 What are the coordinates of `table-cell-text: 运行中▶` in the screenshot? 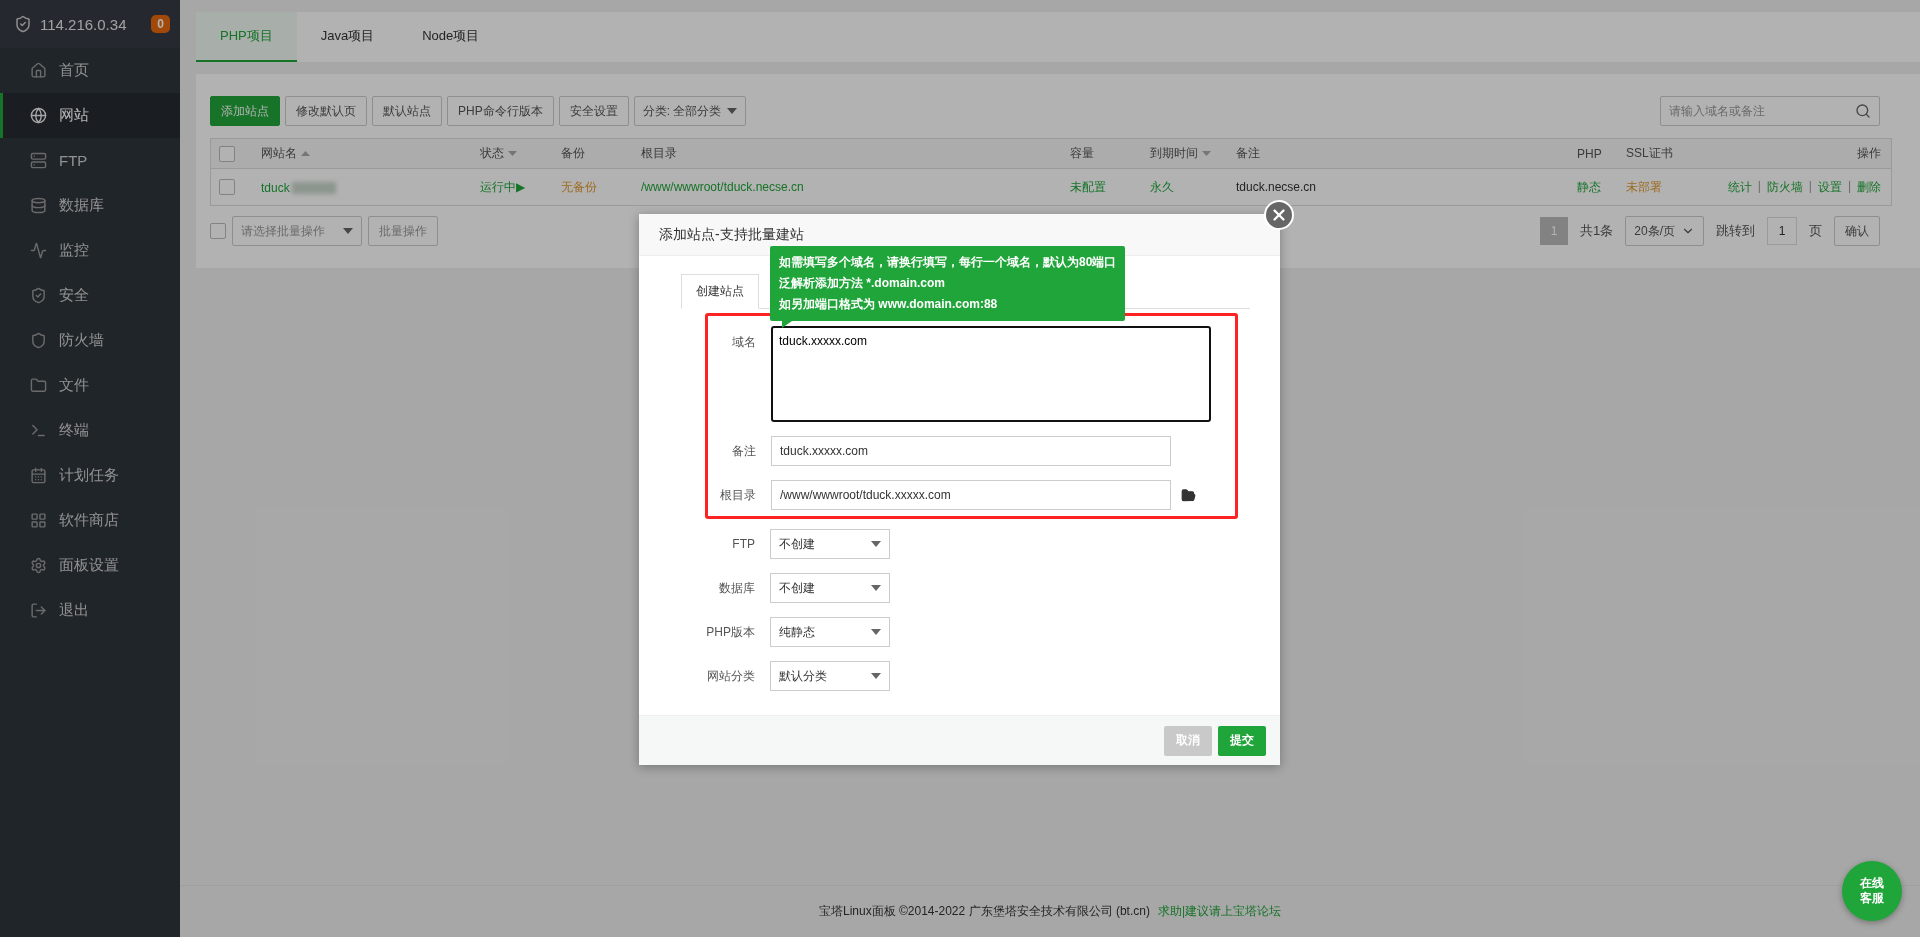 It's located at (503, 187).